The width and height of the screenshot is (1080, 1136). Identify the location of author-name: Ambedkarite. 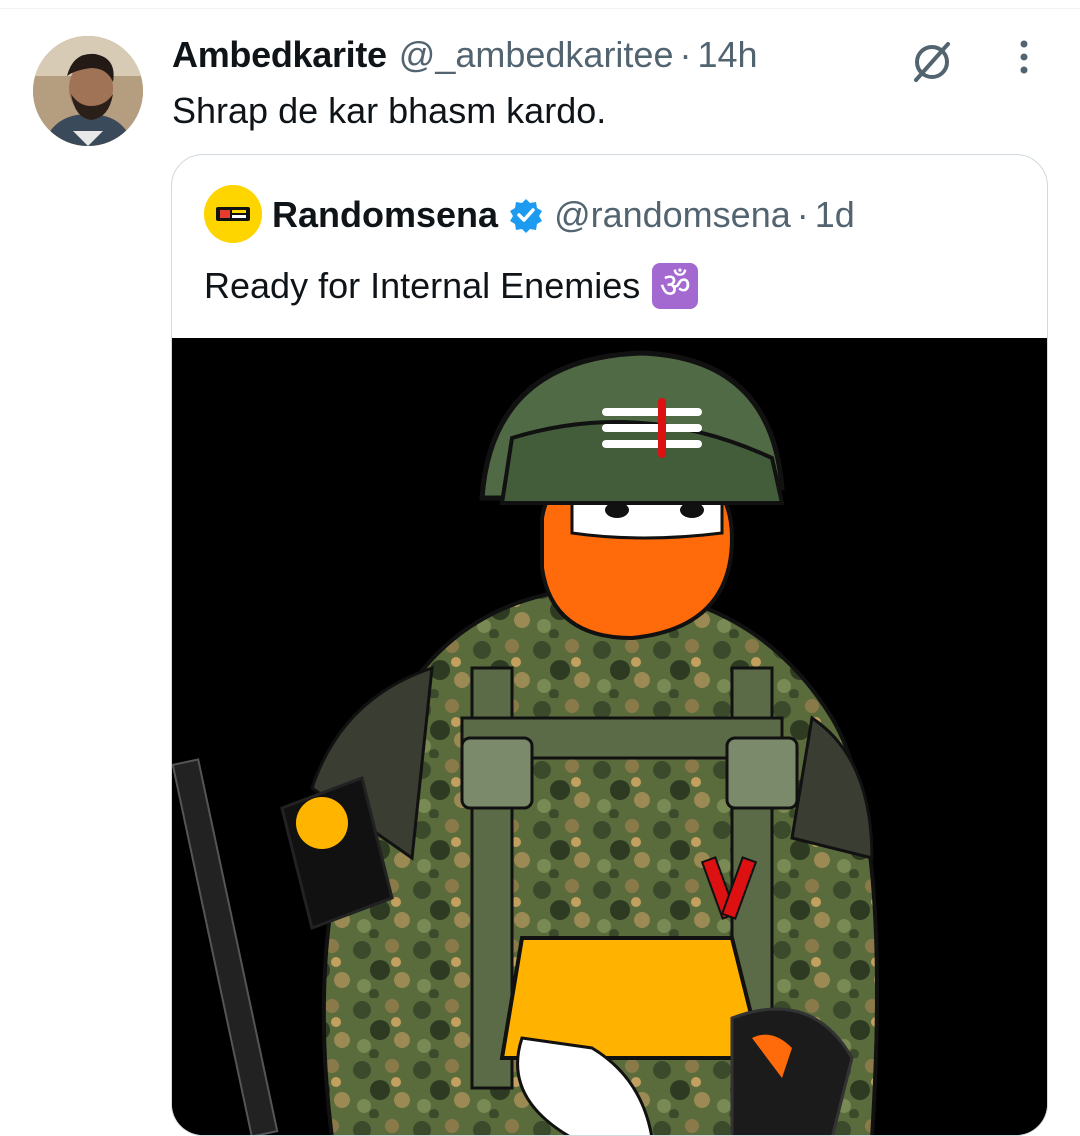
(279, 55).